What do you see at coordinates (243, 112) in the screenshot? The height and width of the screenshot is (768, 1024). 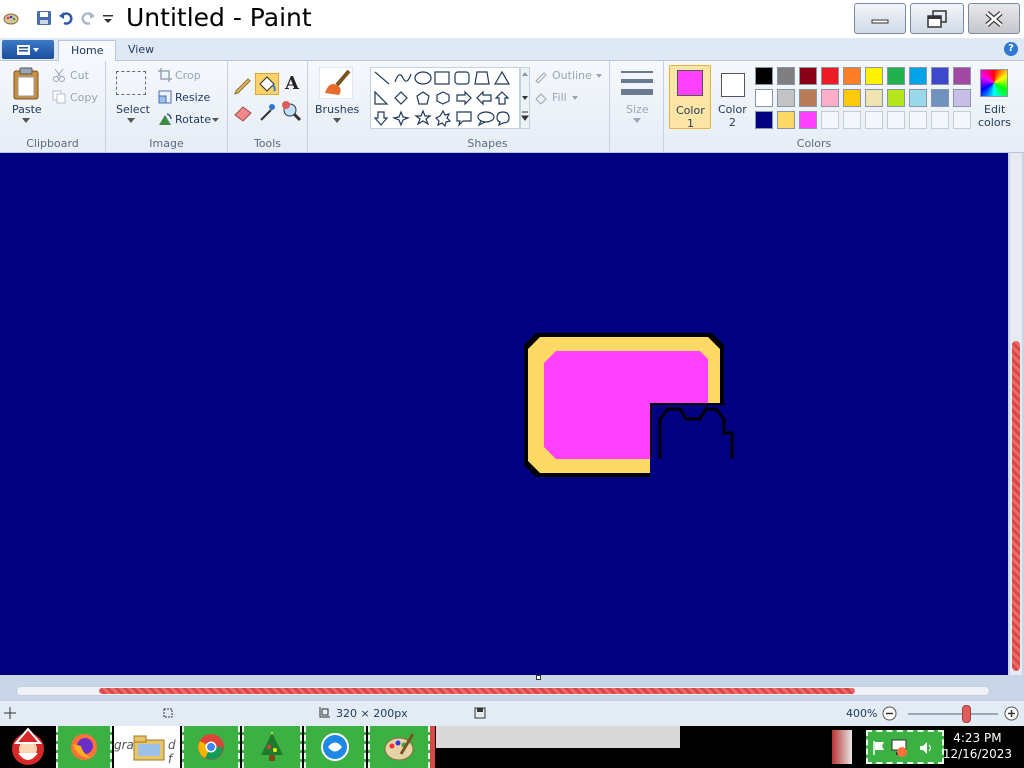 I see `eraser-tool` at bounding box center [243, 112].